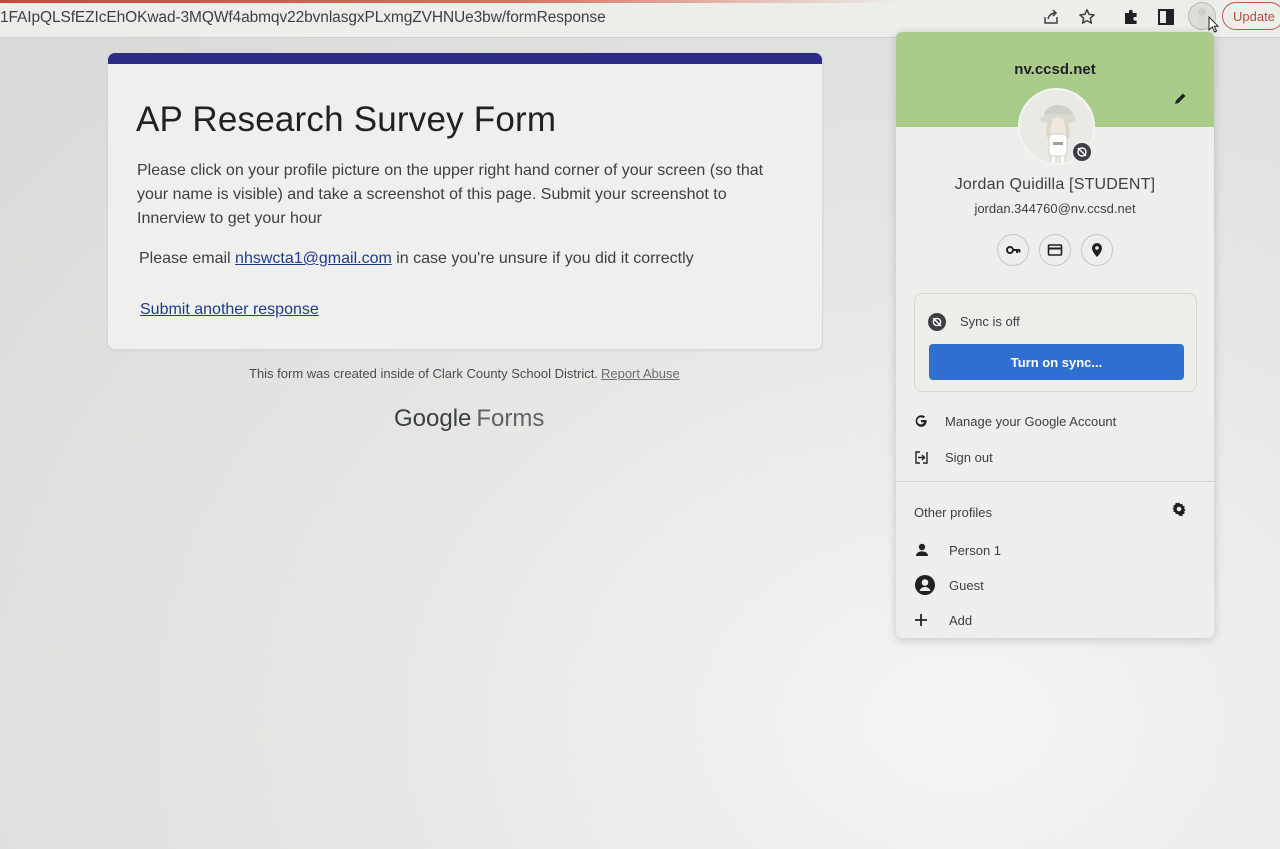 The image size is (1280, 849). I want to click on bookmark-star-icon, so click(1087, 17).